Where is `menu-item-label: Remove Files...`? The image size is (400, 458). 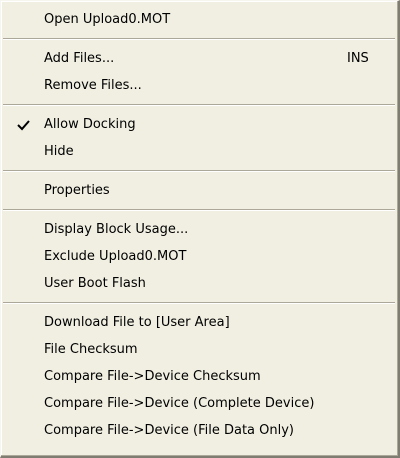 menu-item-label: Remove Files... is located at coordinates (93, 85).